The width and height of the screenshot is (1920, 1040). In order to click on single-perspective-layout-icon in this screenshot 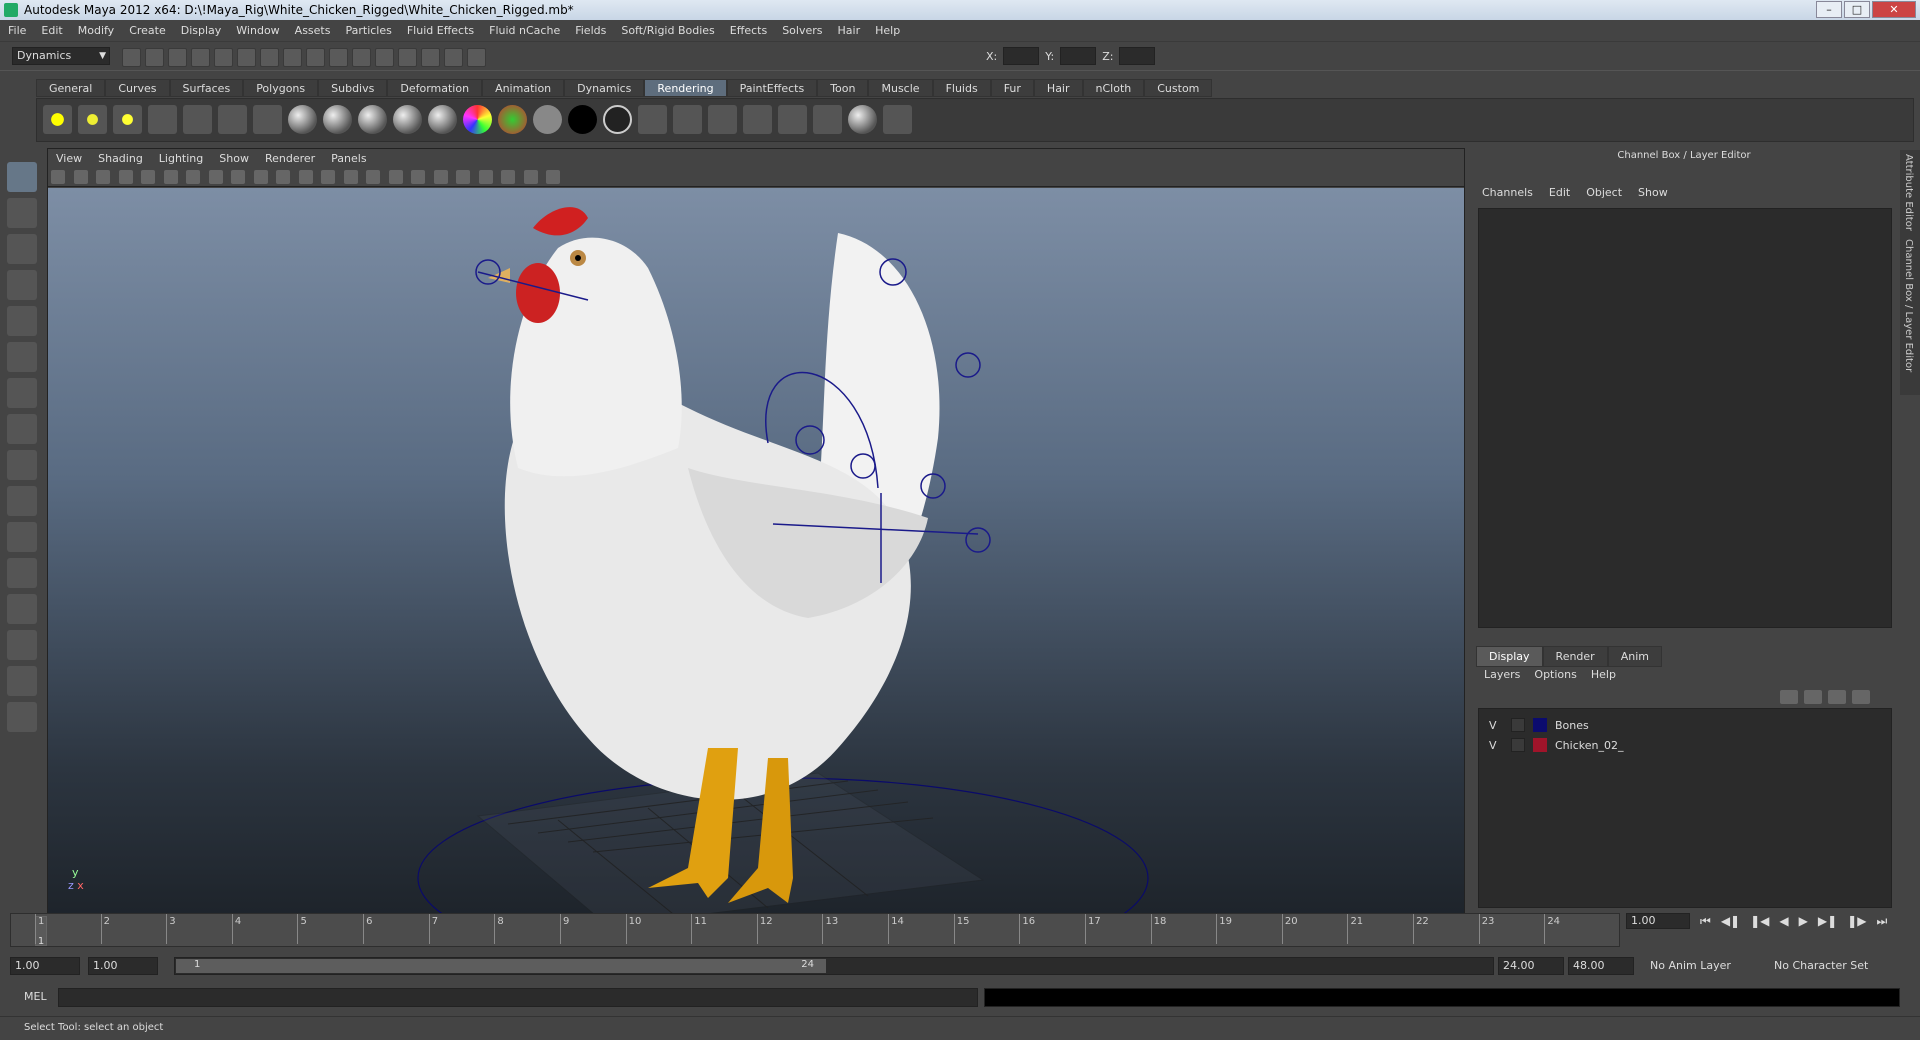, I will do `click(22, 537)`.